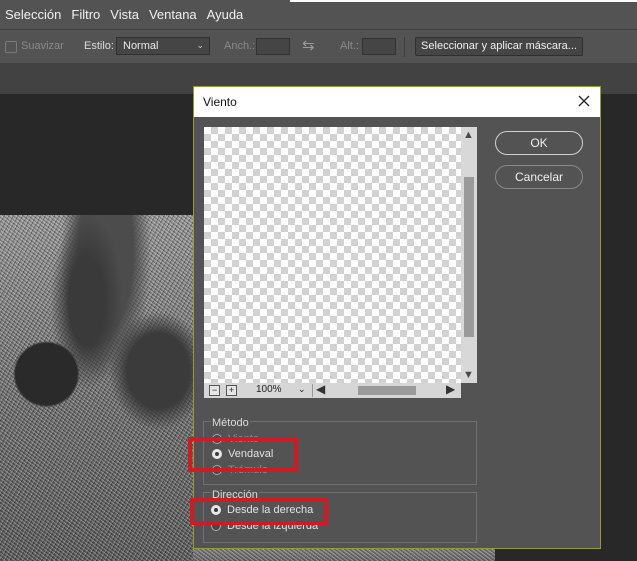 Image resolution: width=637 pixels, height=561 pixels. I want to click on scroll-down-icon: ▼, so click(468, 375).